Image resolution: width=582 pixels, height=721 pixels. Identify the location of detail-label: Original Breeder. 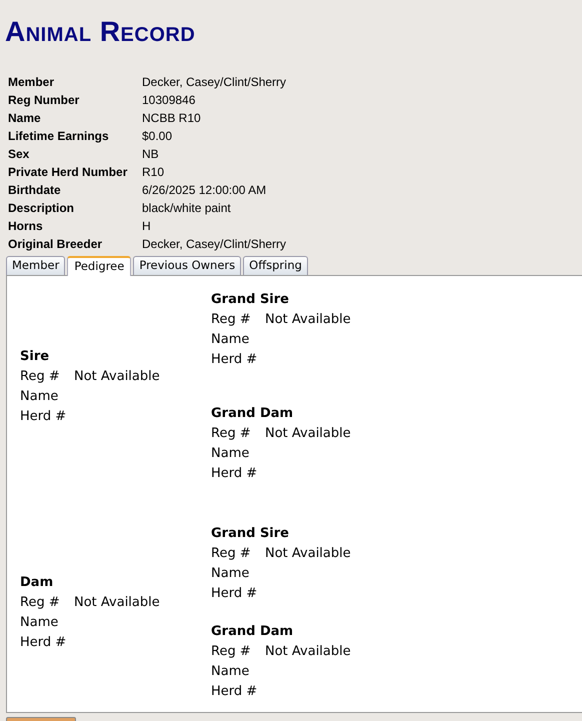
(56, 244).